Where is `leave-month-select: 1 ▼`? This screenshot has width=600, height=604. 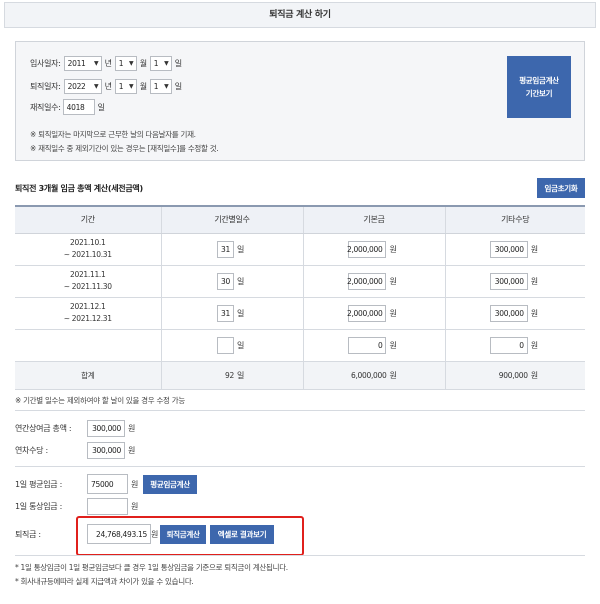
leave-month-select: 1 ▼ is located at coordinates (125, 86).